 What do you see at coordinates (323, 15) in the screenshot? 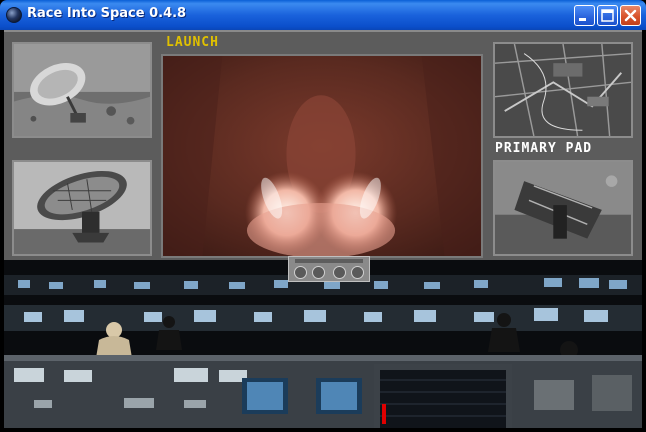
I see `window-title-bar: Race Into Space 0.4.8` at bounding box center [323, 15].